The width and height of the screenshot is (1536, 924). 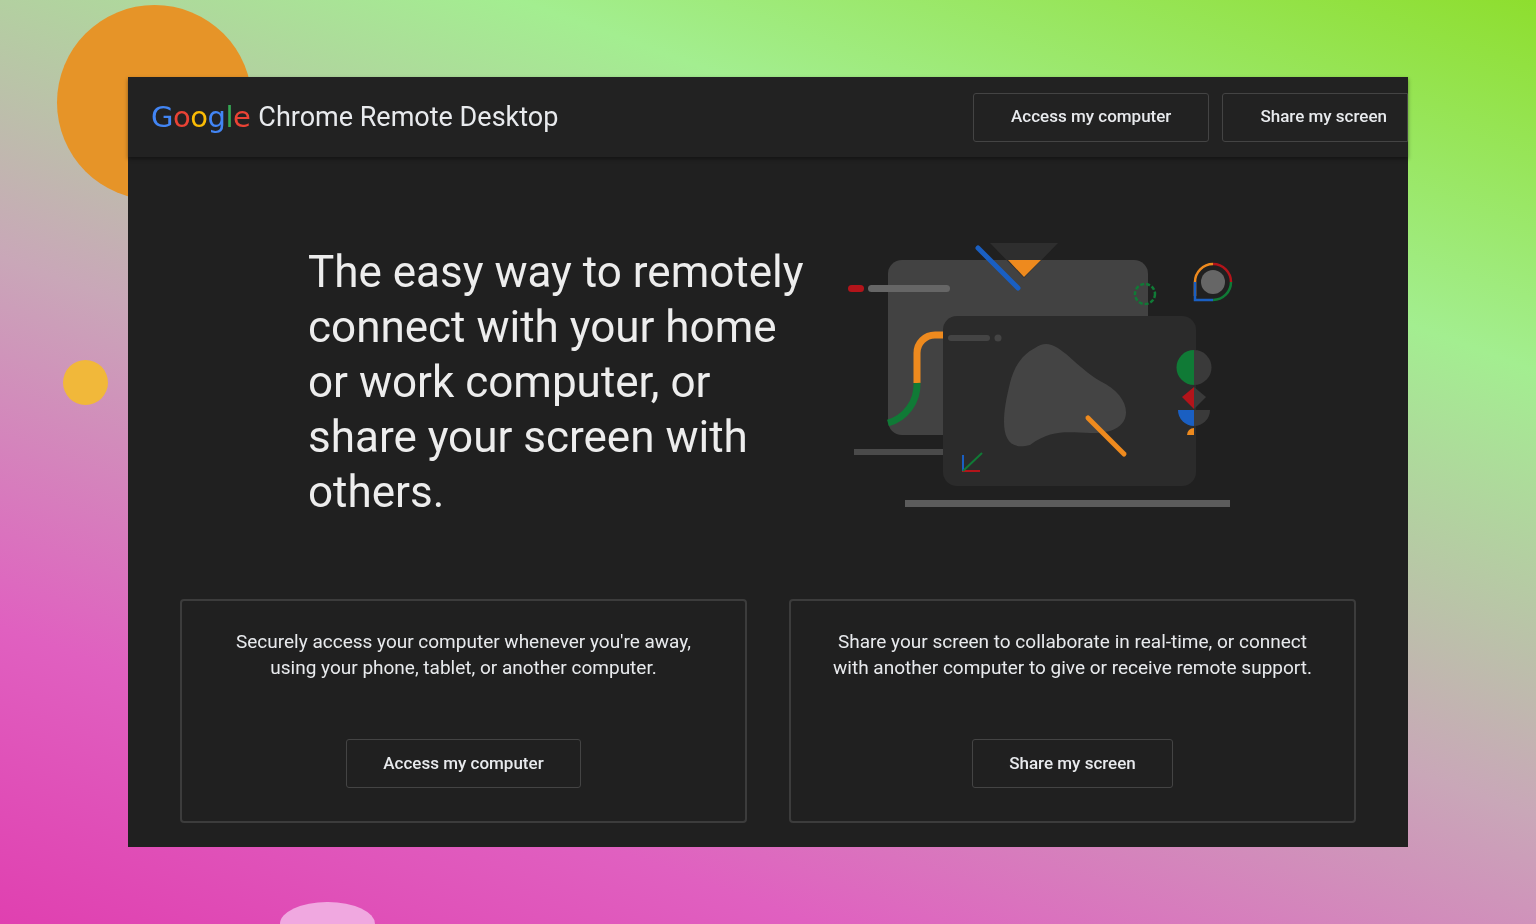 What do you see at coordinates (1091, 117) in the screenshot?
I see `nav-button: Access my computer` at bounding box center [1091, 117].